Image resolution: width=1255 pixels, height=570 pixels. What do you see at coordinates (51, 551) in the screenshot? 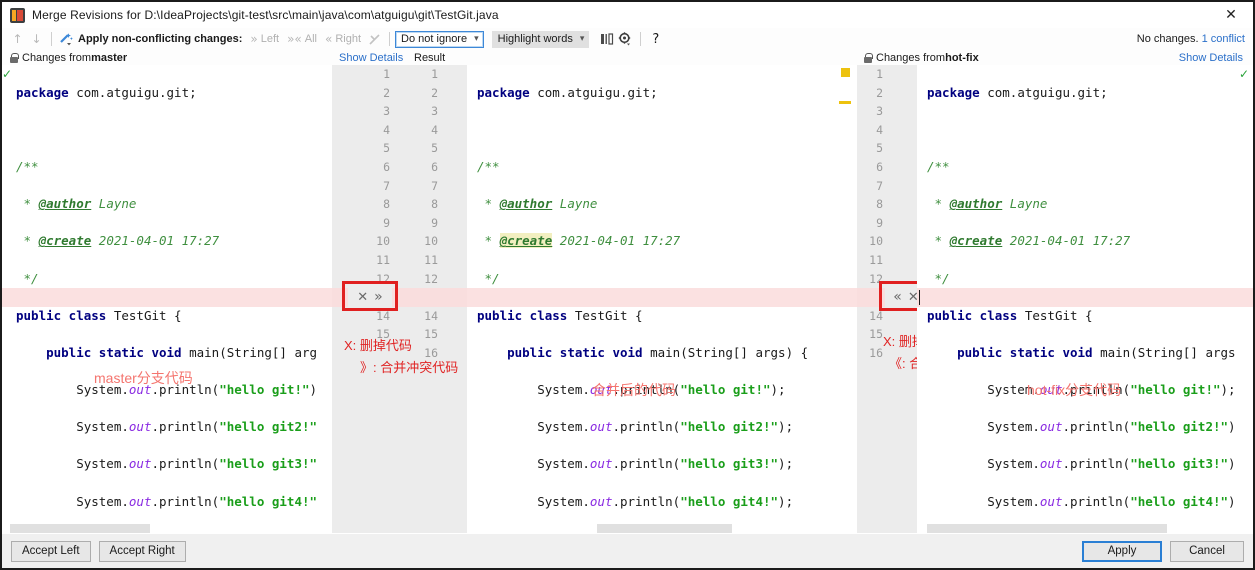
I see `accept-left-button: Accept Left` at bounding box center [51, 551].